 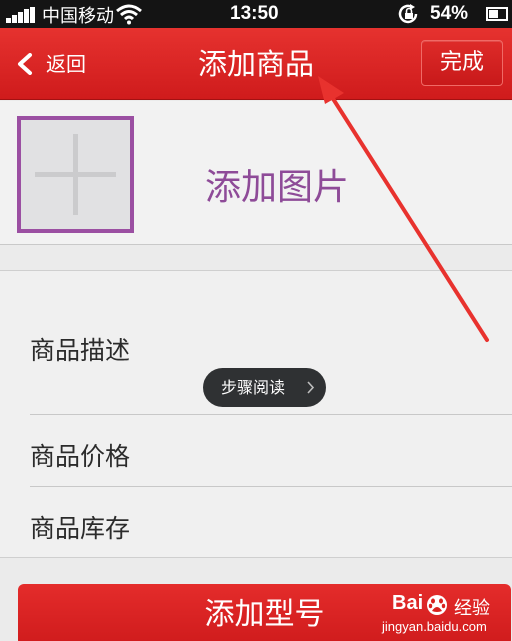 What do you see at coordinates (25, 64) in the screenshot?
I see `chevron-left-icon` at bounding box center [25, 64].